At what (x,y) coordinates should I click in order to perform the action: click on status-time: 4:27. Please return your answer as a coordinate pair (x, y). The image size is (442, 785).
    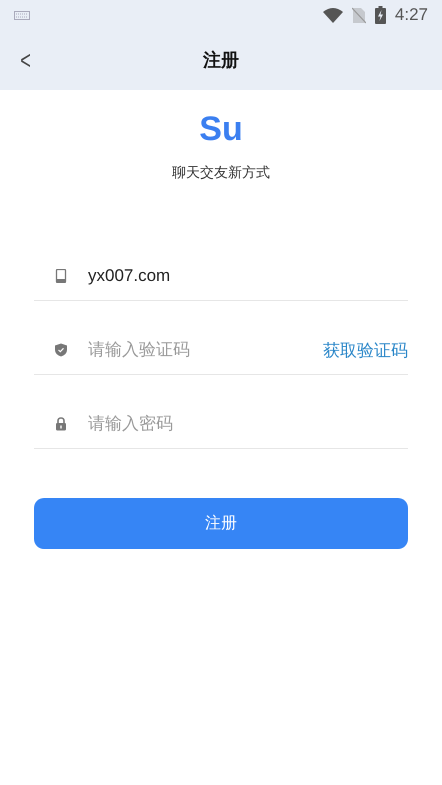
    Looking at the image, I should click on (411, 15).